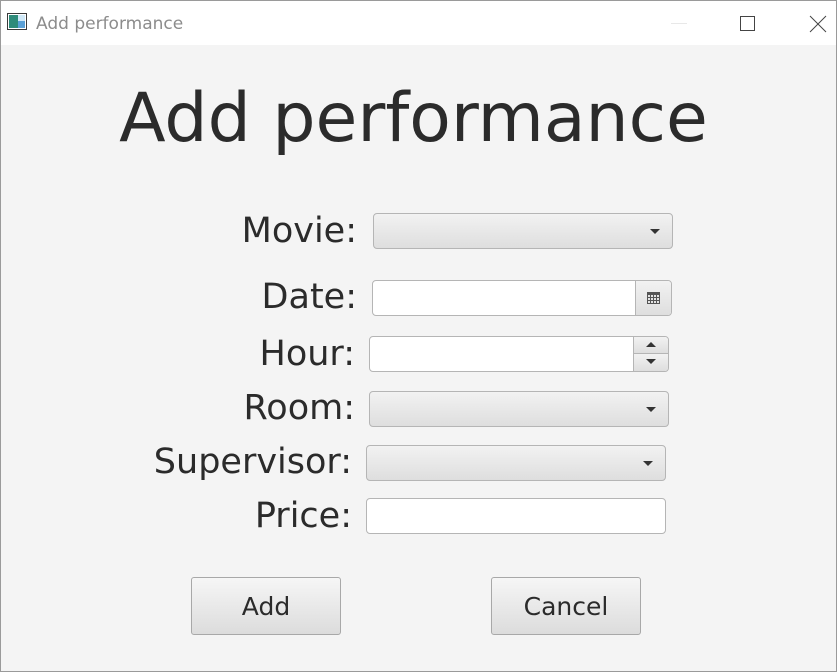 The image size is (837, 672). What do you see at coordinates (523, 231) in the screenshot?
I see `movie-combobox` at bounding box center [523, 231].